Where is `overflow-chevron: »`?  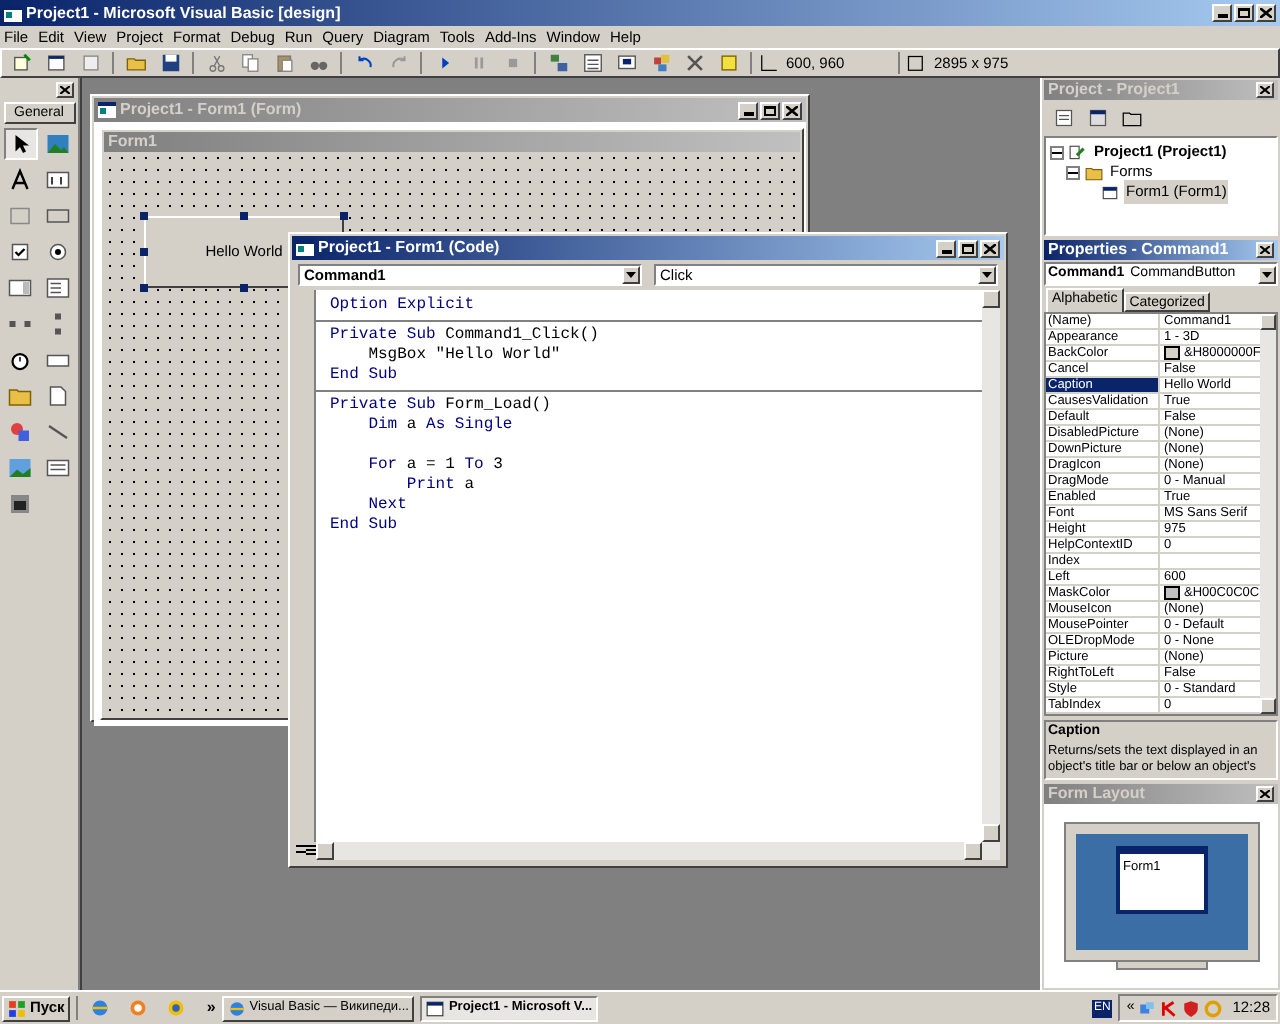
overflow-chevron: » is located at coordinates (211, 1008).